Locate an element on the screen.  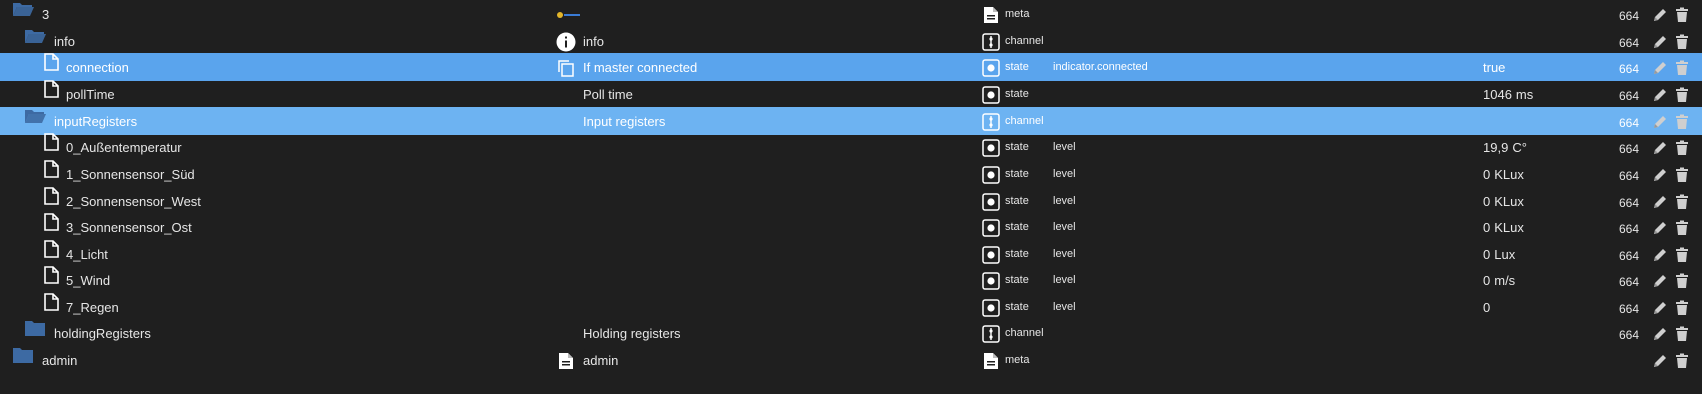
object-id-label: holdingRegisters is located at coordinates (102, 333).